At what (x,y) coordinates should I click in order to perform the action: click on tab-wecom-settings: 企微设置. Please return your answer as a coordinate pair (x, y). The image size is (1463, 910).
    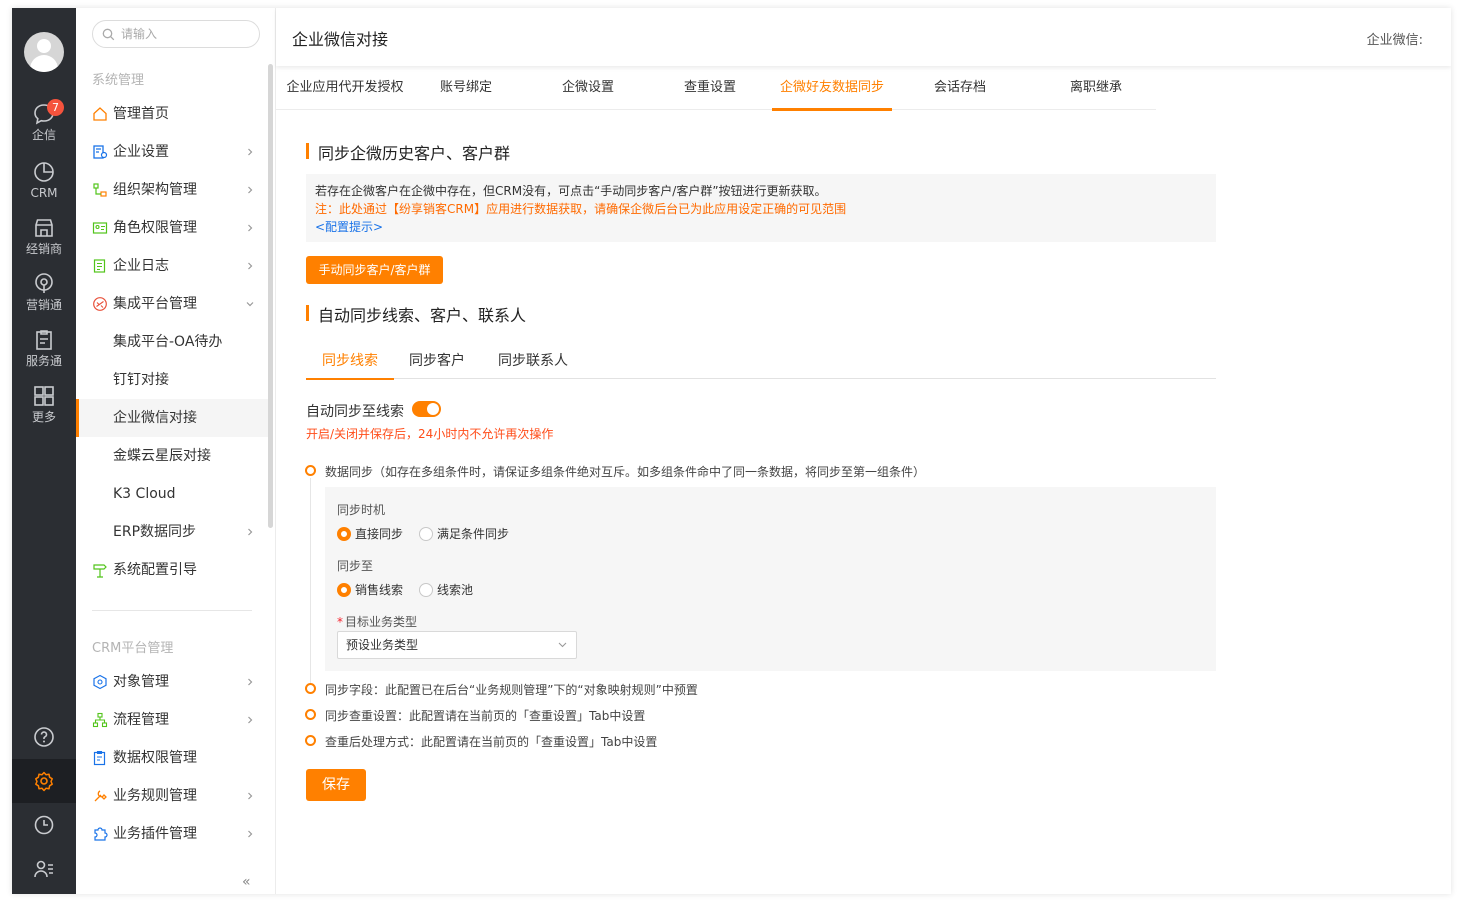
    Looking at the image, I should click on (588, 88).